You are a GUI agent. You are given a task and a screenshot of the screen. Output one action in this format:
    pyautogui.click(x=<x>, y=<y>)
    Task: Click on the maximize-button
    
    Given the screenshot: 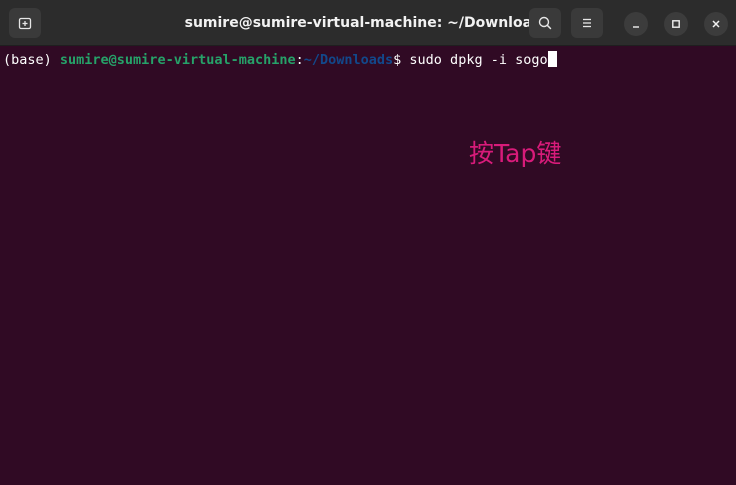 What is the action you would take?
    pyautogui.click(x=676, y=24)
    